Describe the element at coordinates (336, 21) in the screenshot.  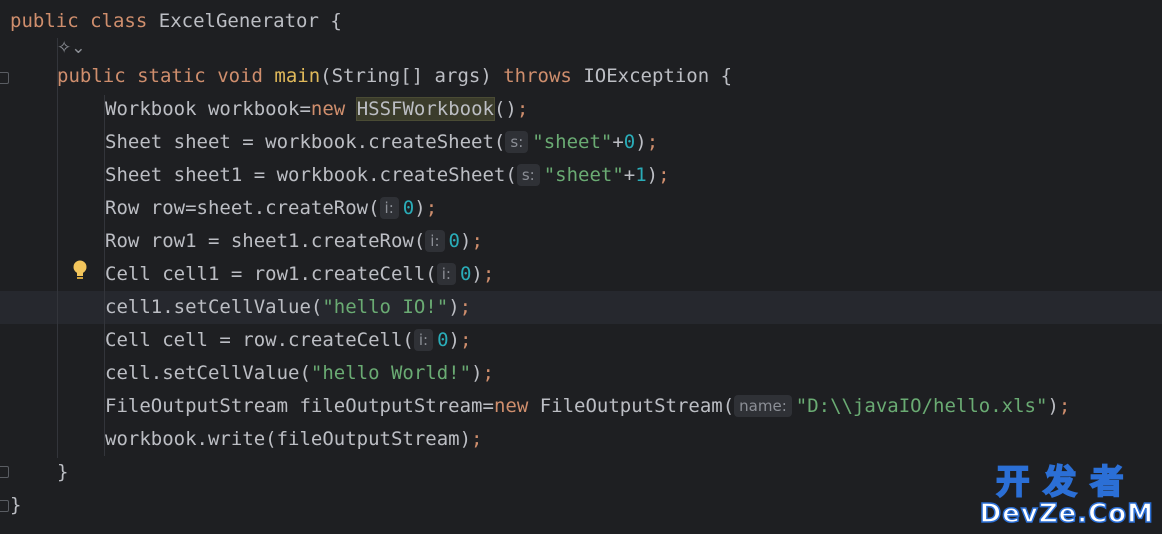
I see `brace: {` at that location.